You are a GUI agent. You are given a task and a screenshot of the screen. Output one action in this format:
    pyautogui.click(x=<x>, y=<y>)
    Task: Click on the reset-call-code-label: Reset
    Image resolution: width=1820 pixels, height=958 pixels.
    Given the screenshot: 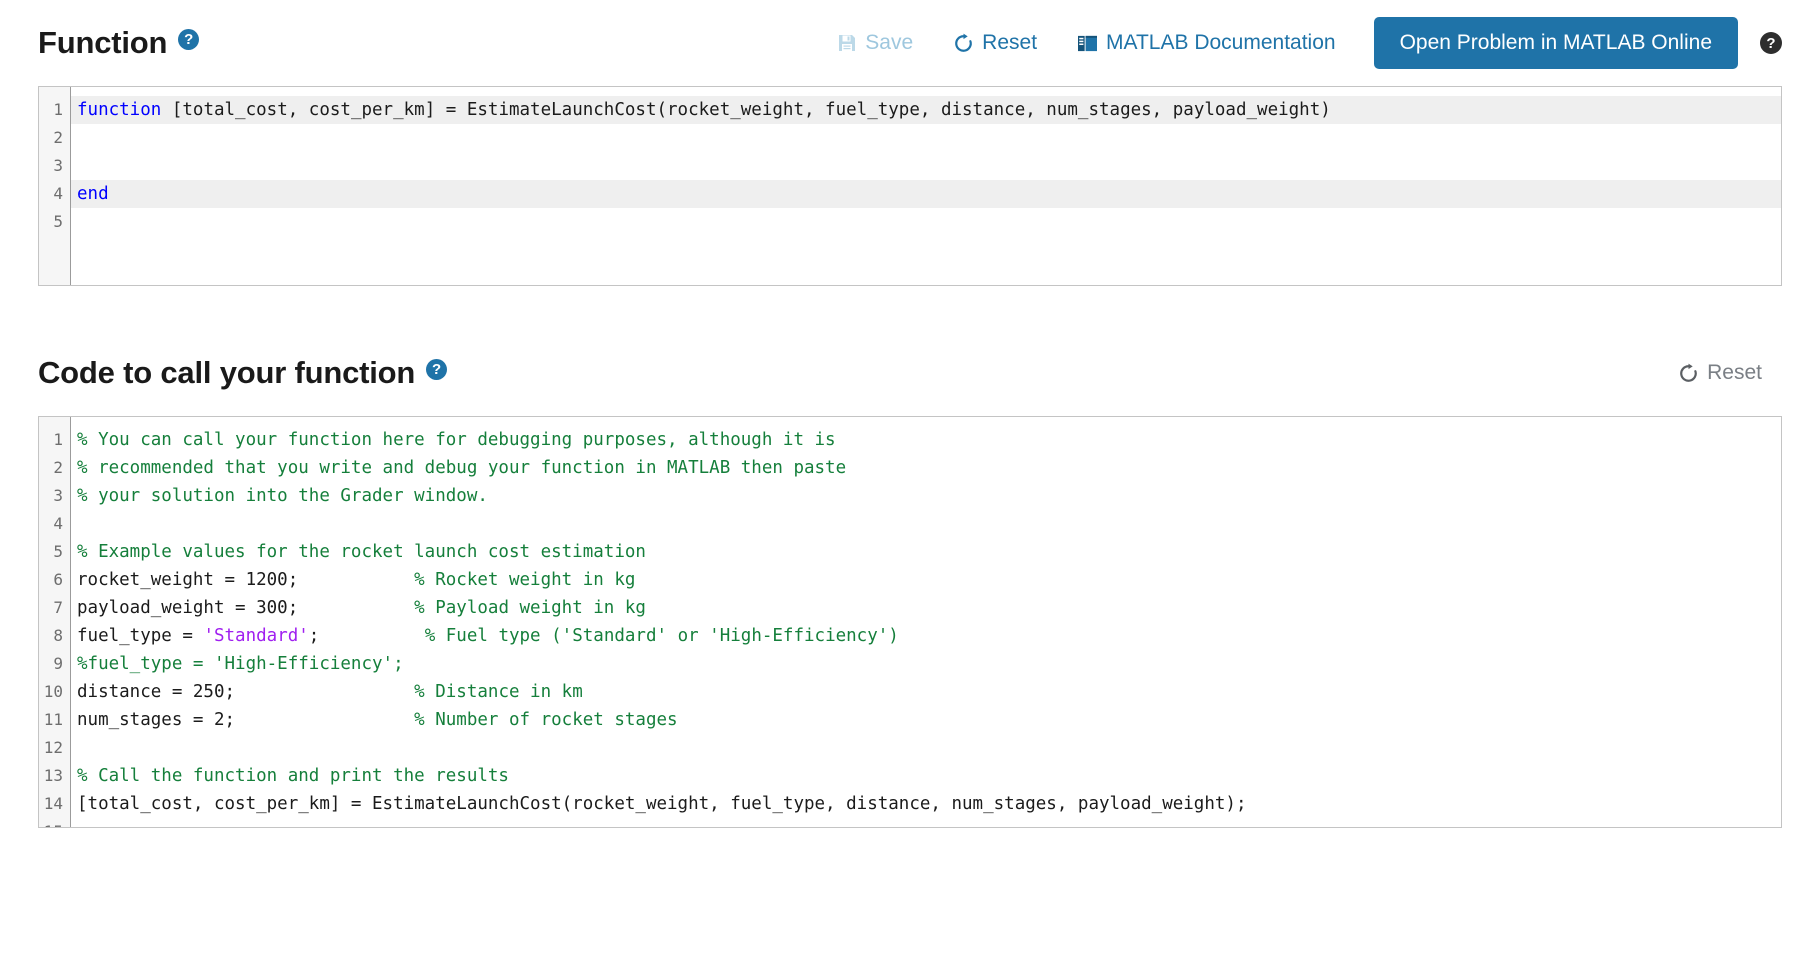 What is the action you would take?
    pyautogui.click(x=1734, y=372)
    